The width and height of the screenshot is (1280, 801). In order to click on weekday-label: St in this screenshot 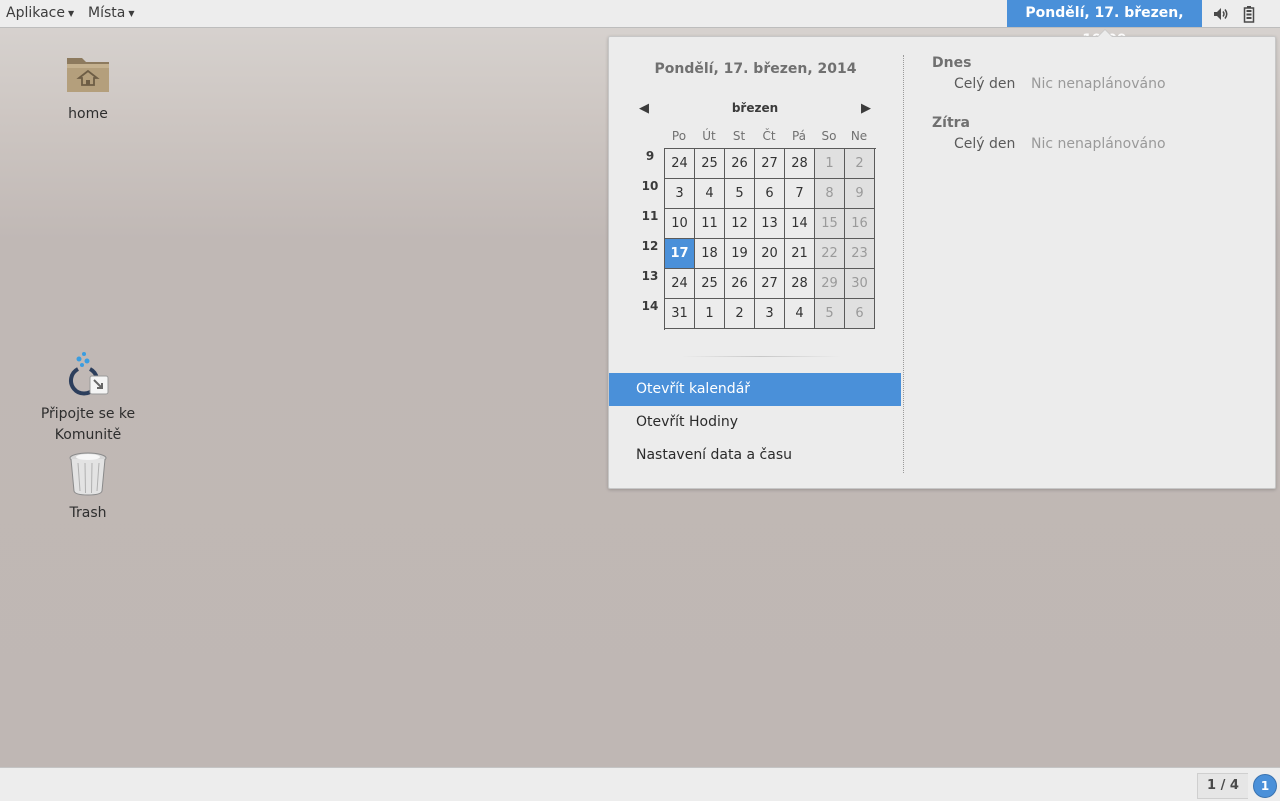, I will do `click(739, 136)`.